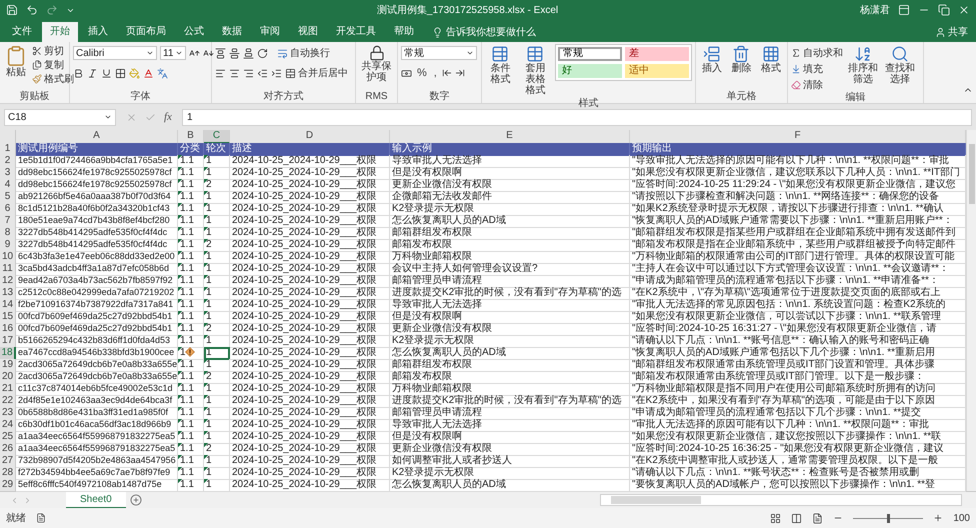 Image resolution: width=976 pixels, height=528 pixels. Describe the element at coordinates (115, 53) in the screenshot. I see `font-name-field: Calibri` at that location.